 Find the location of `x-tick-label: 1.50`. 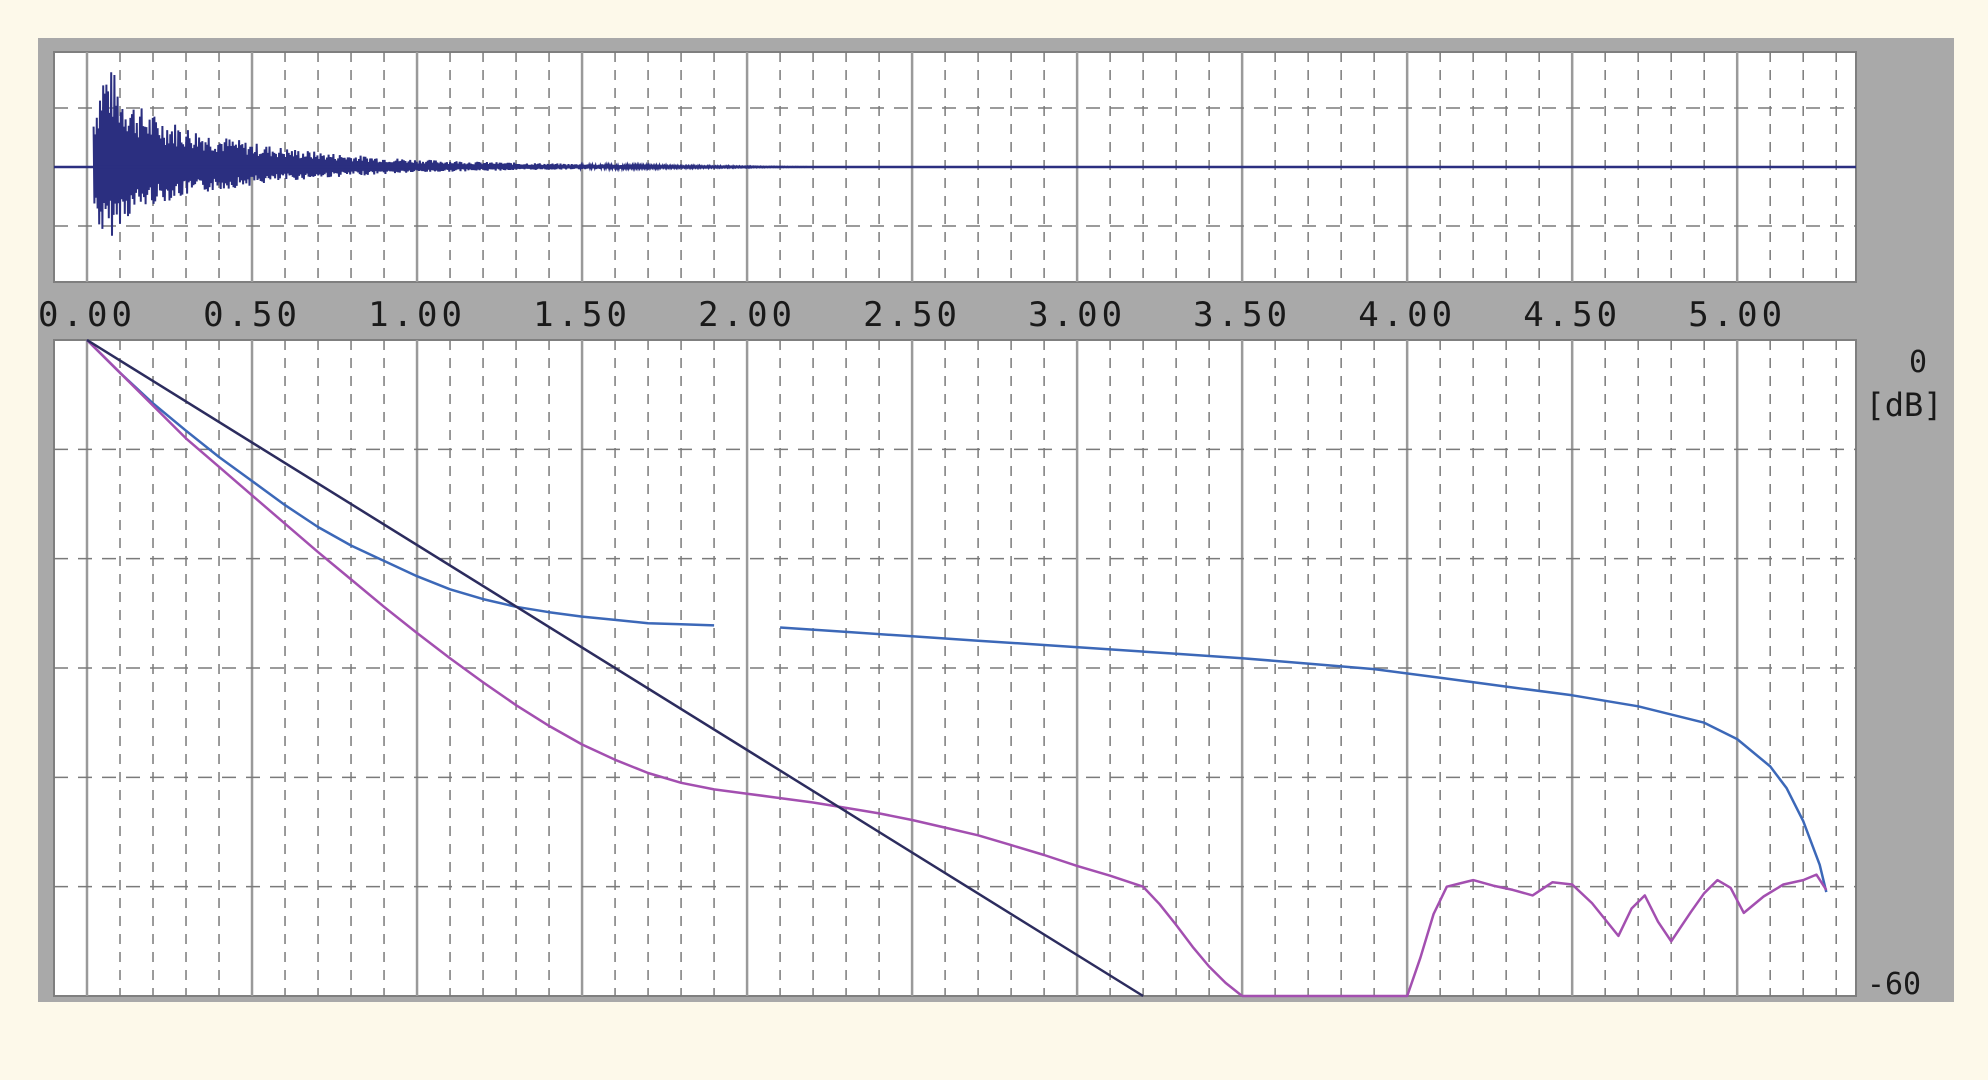

x-tick-label: 1.50 is located at coordinates (582, 315).